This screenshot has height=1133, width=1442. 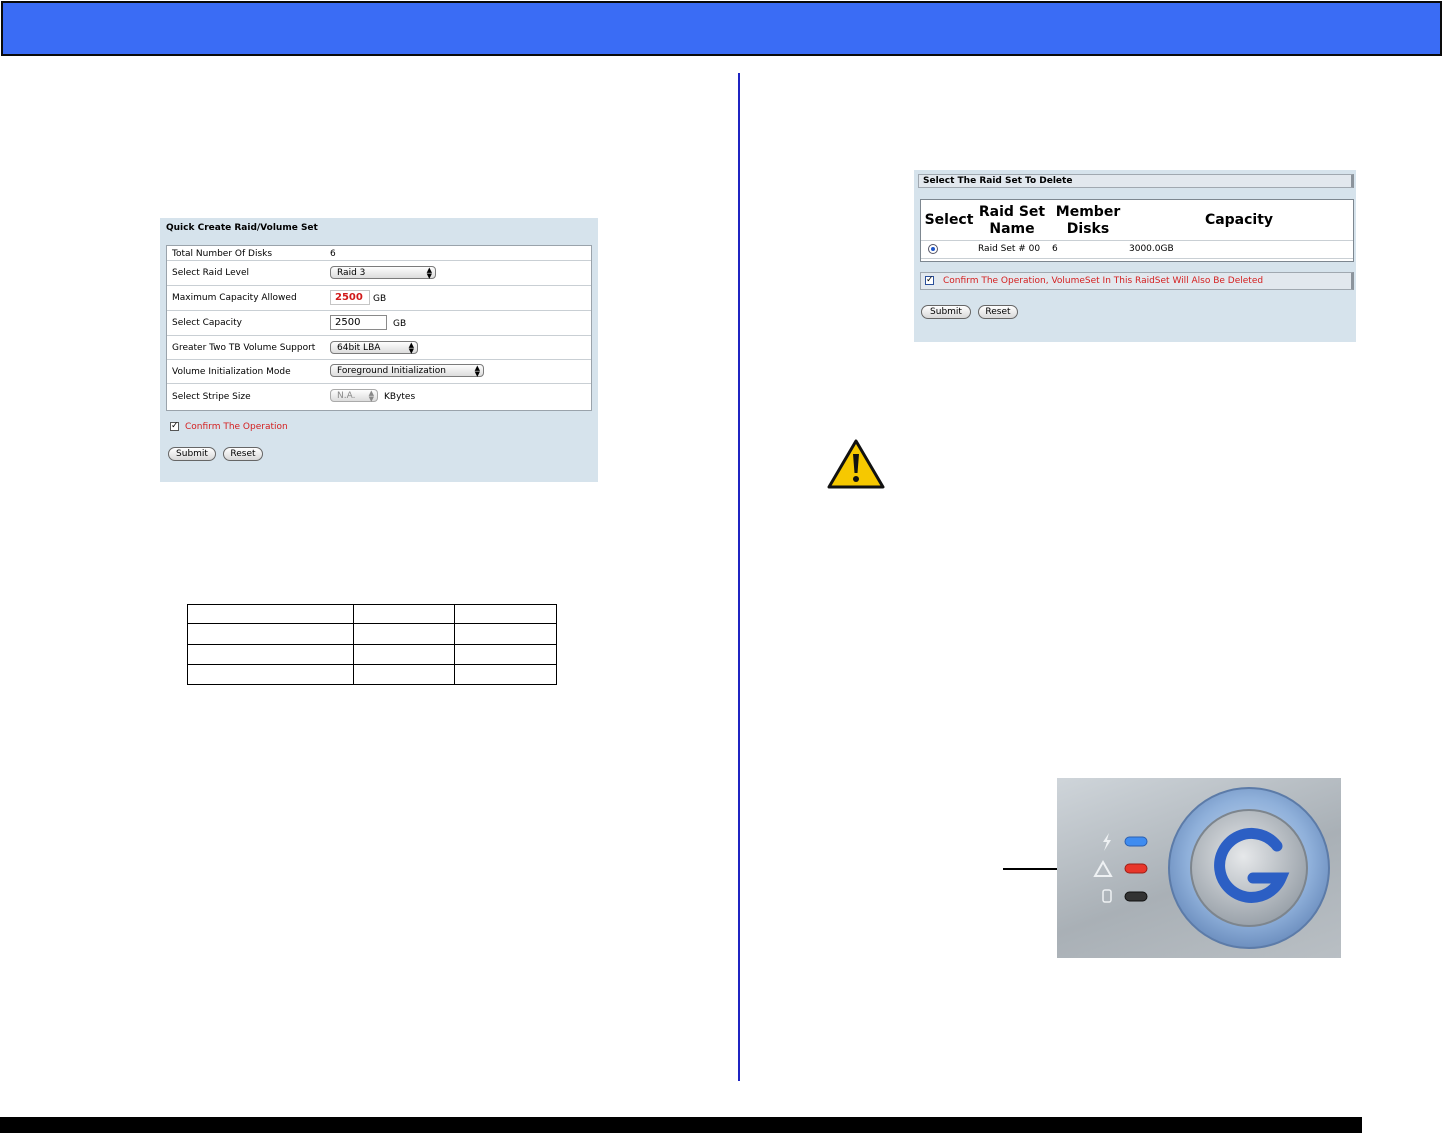 What do you see at coordinates (1107, 896) in the screenshot?
I see `disk-icon` at bounding box center [1107, 896].